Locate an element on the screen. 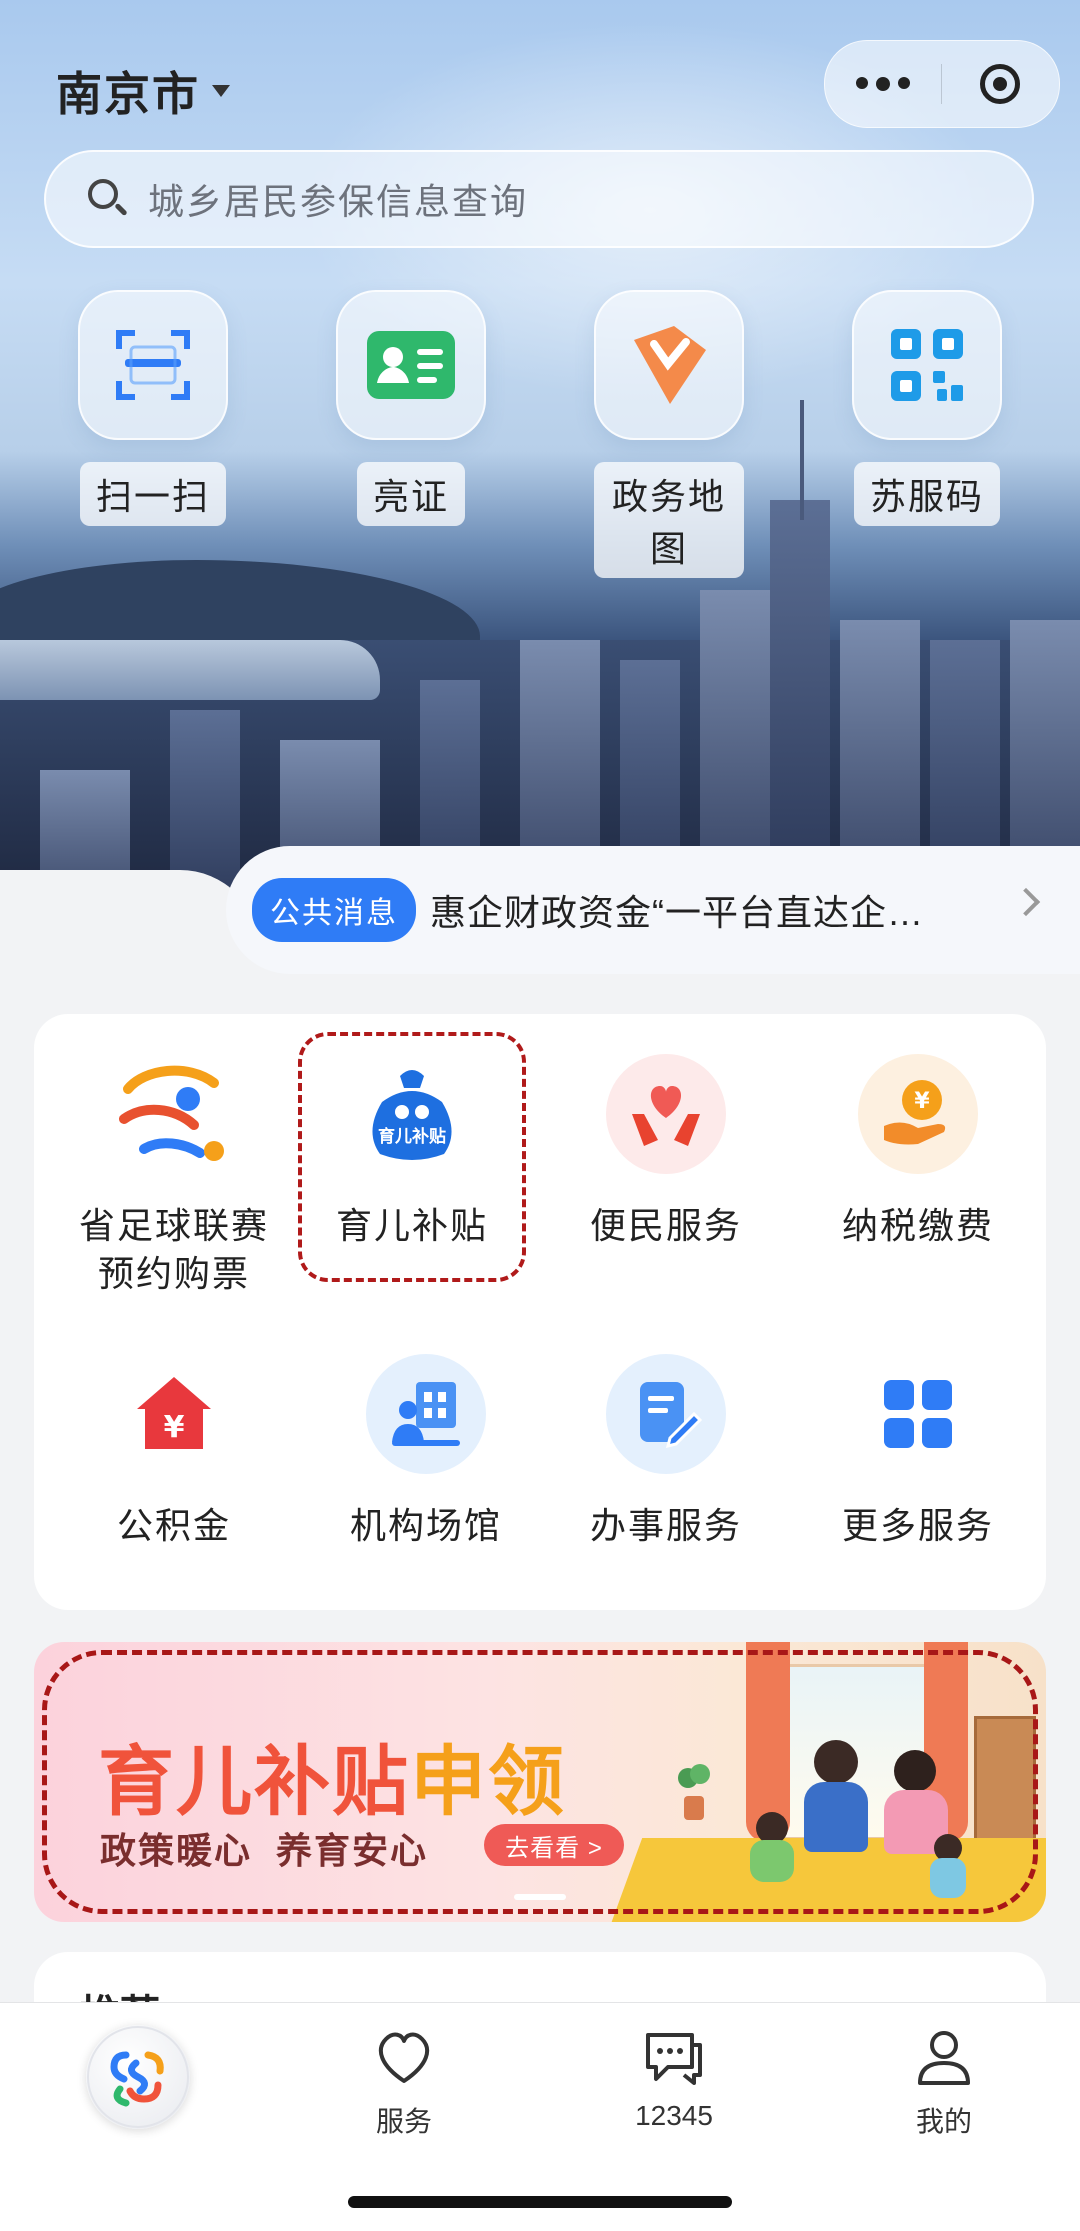 The width and height of the screenshot is (1080, 2231). service-more: 更多服务 is located at coordinates (918, 1452).